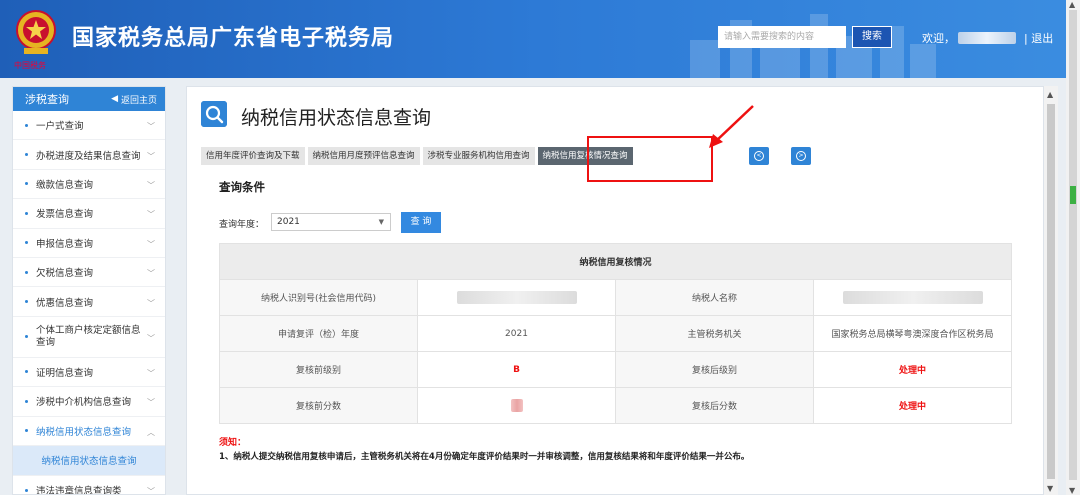  I want to click on tab-agency-credit: 涉税专业服务机构信用查询, so click(478, 156).